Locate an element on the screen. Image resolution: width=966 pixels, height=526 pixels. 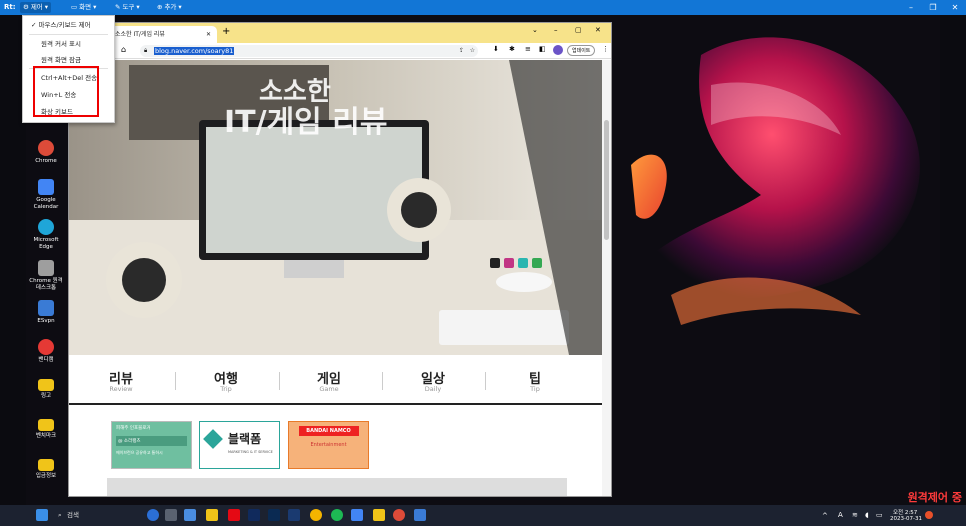
update-button: 업데이트 is located at coordinates (581, 50).